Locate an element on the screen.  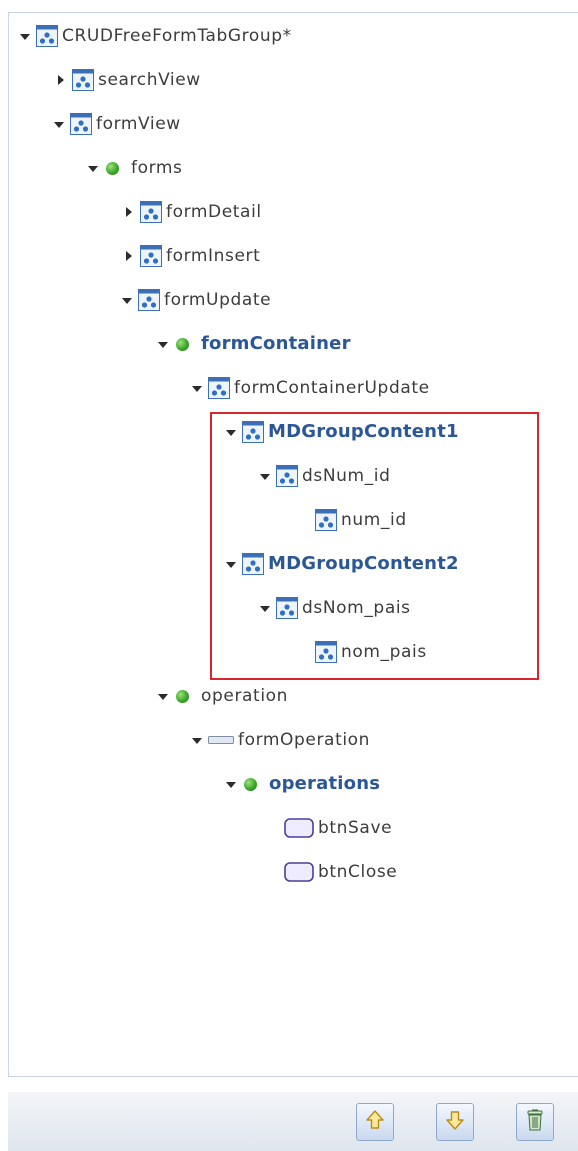
tree-node-operation: operation is located at coordinates (223, 696).